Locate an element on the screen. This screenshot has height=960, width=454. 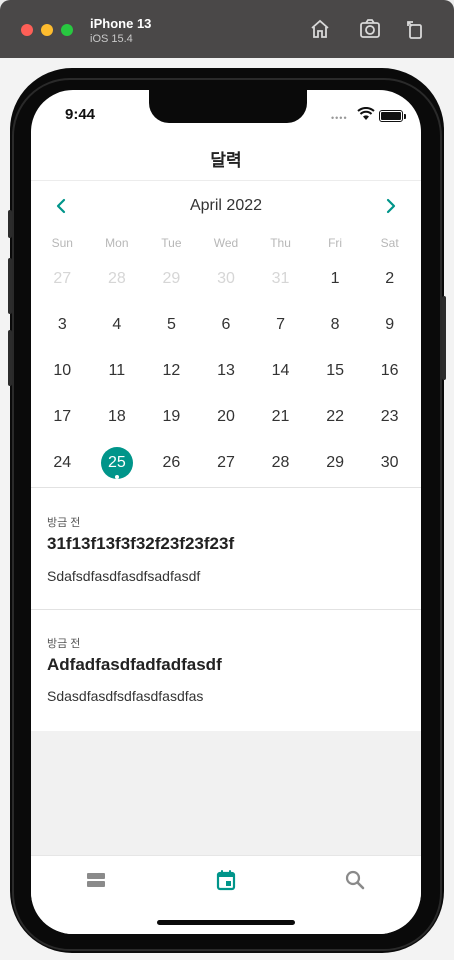
tab-calendar is located at coordinates (226, 880).